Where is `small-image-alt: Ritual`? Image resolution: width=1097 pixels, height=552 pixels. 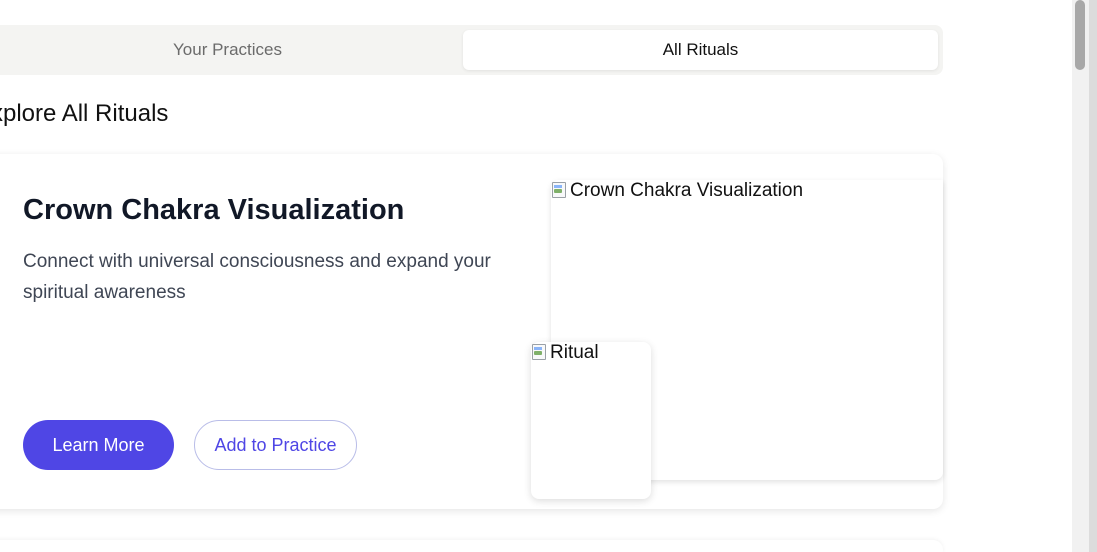
small-image-alt: Ritual is located at coordinates (565, 353).